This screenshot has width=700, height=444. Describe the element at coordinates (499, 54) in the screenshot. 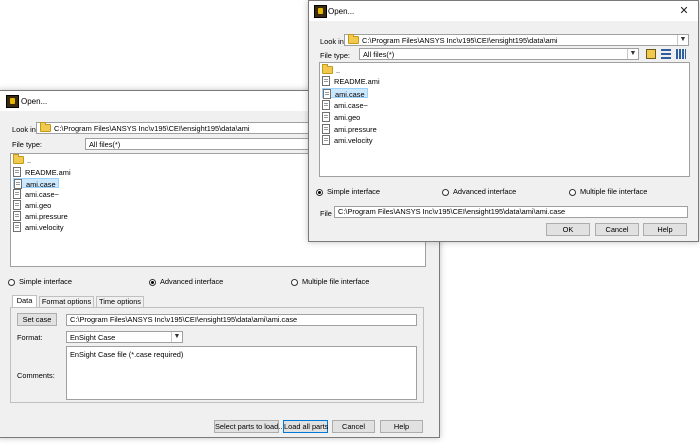

I see `file-type-combo: All files(*) ▼` at that location.